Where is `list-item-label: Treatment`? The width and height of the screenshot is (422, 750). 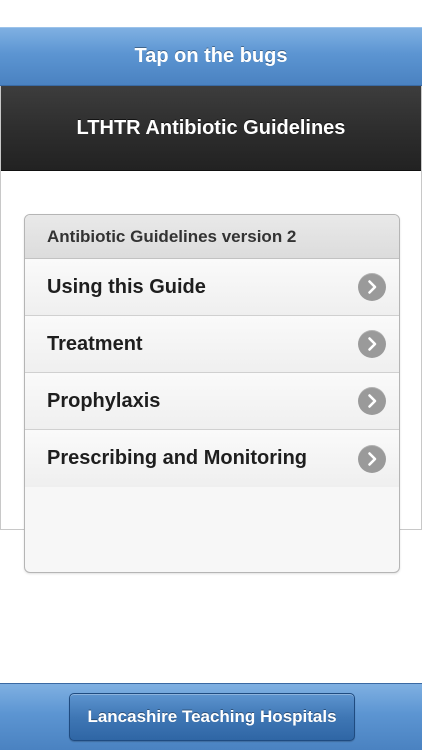
list-item-label: Treatment is located at coordinates (95, 343).